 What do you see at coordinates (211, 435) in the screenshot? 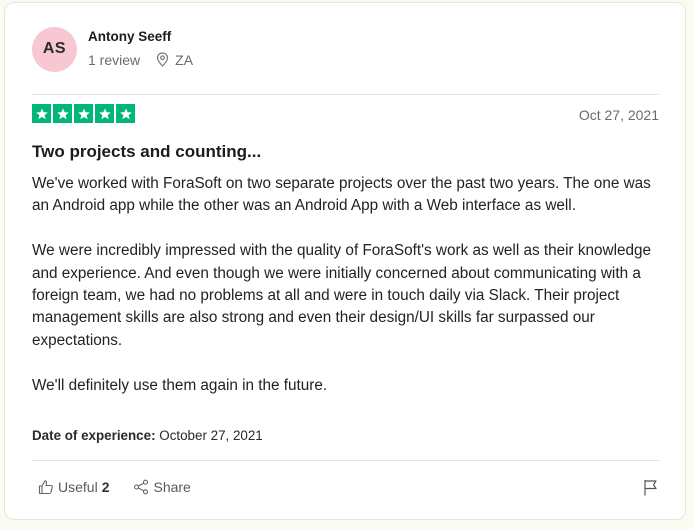
I see `experience-date: October 27, 2021` at bounding box center [211, 435].